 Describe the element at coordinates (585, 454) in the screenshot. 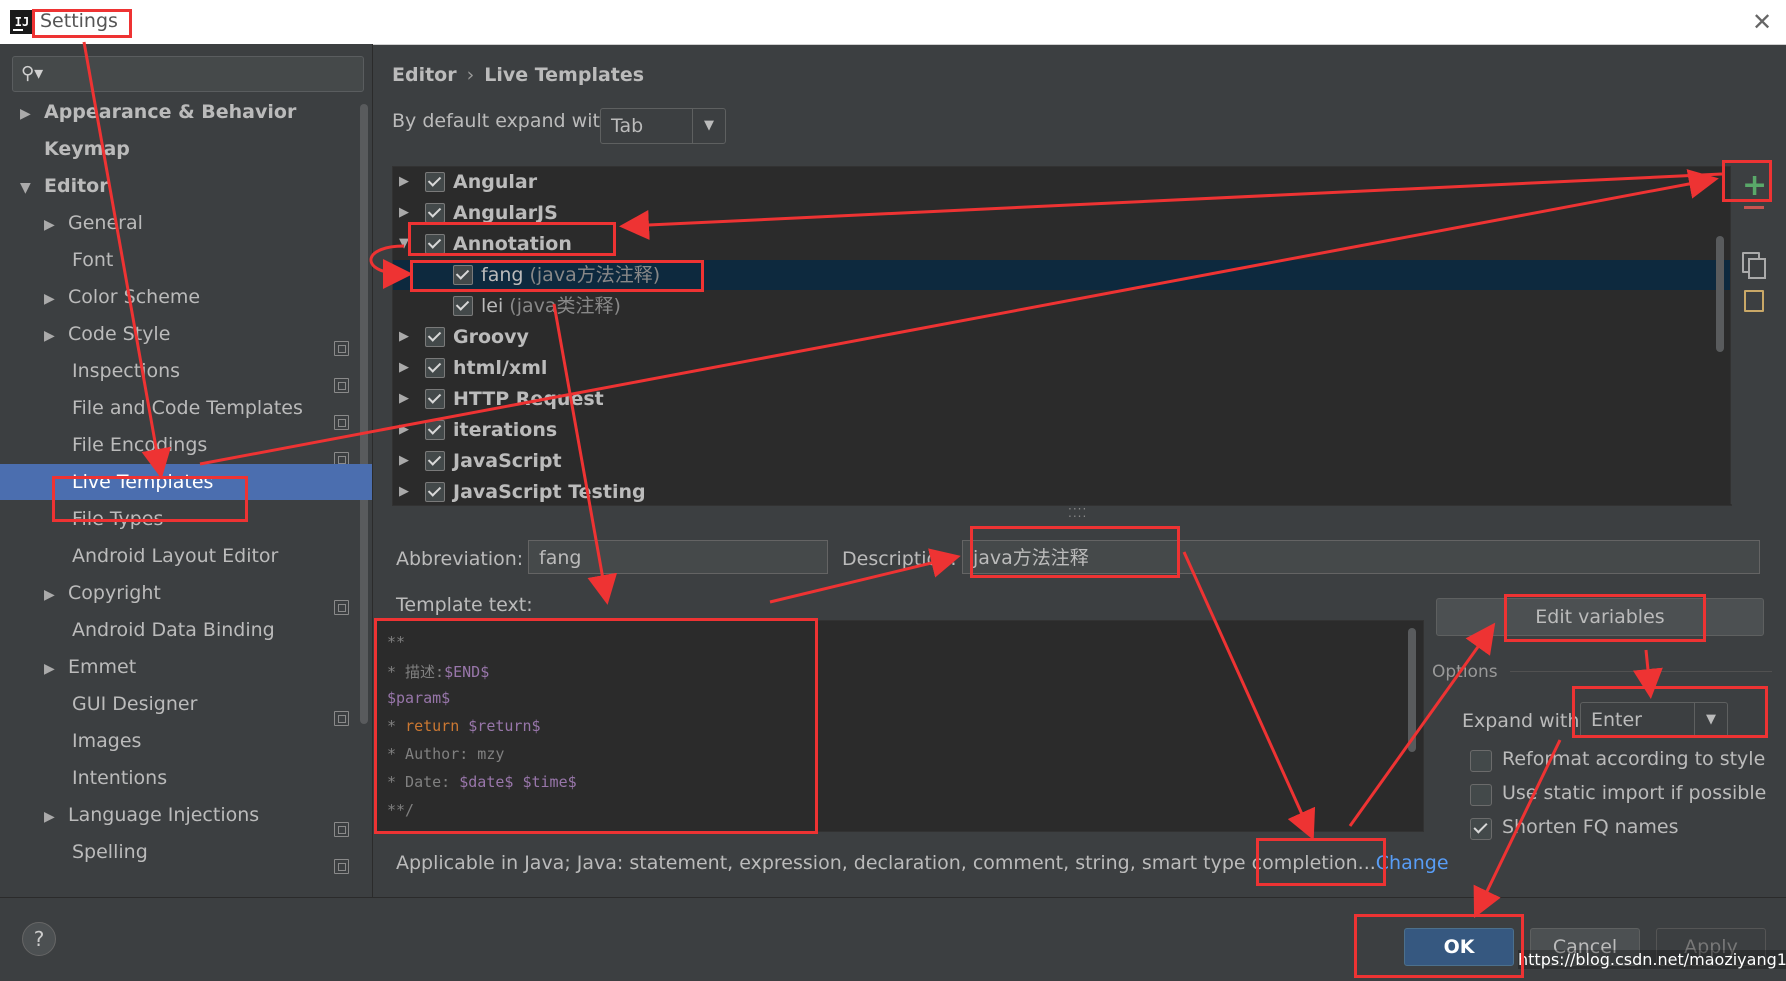

I see `arrow-fang-to-template-text` at that location.